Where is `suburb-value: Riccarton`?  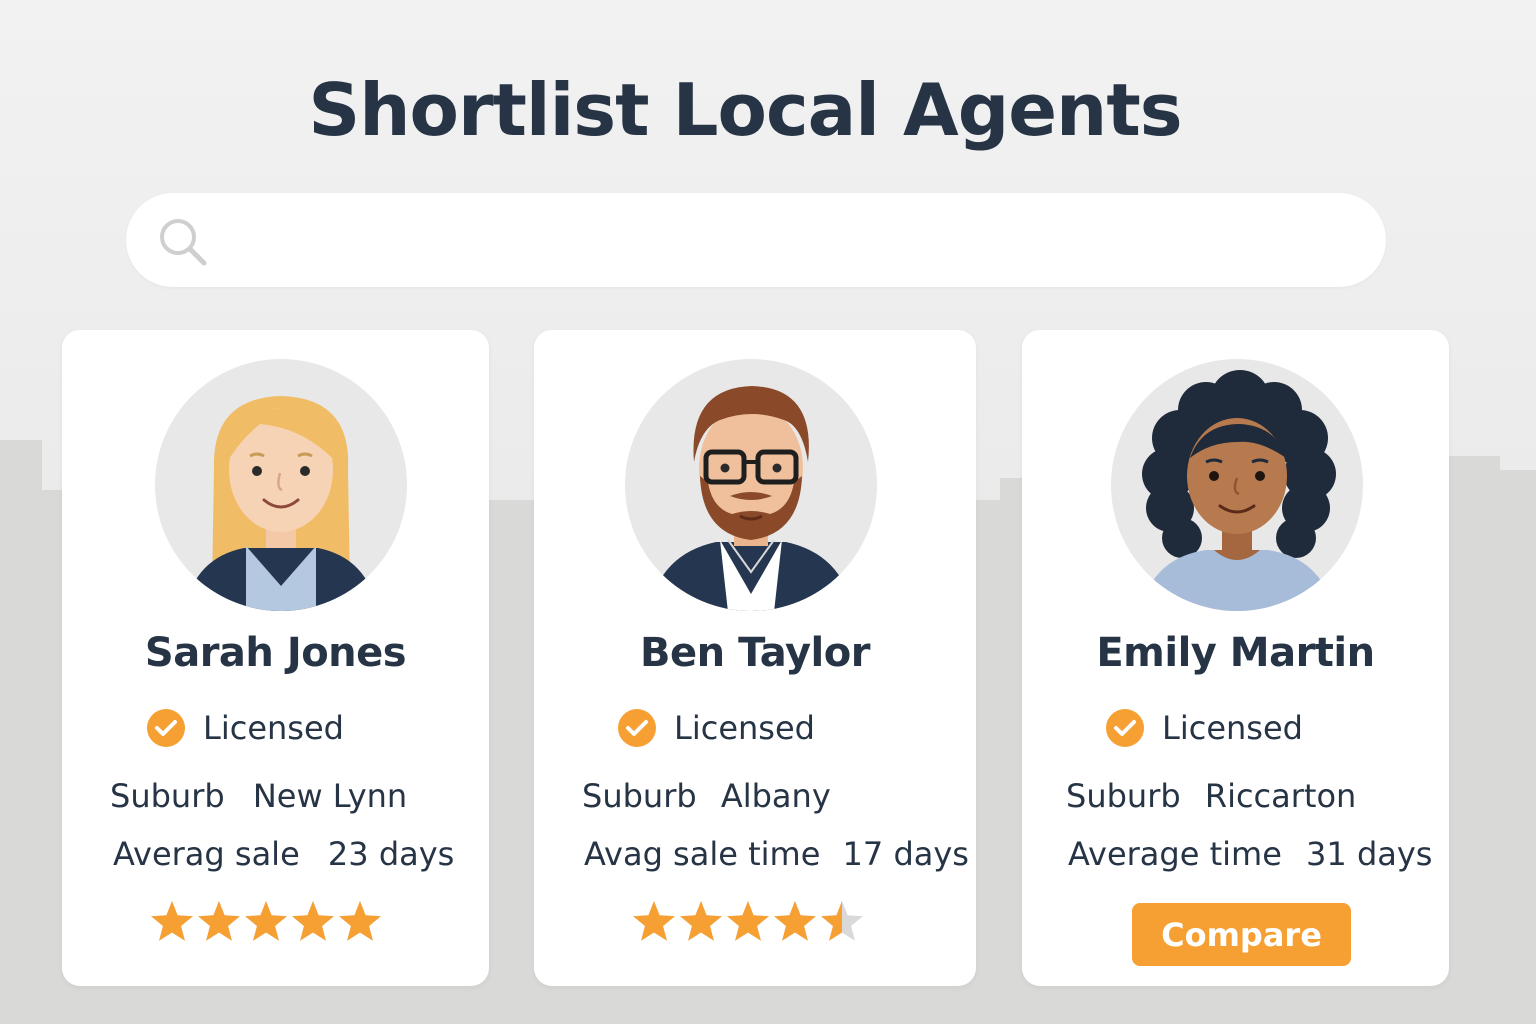
suburb-value: Riccarton is located at coordinates (1280, 796).